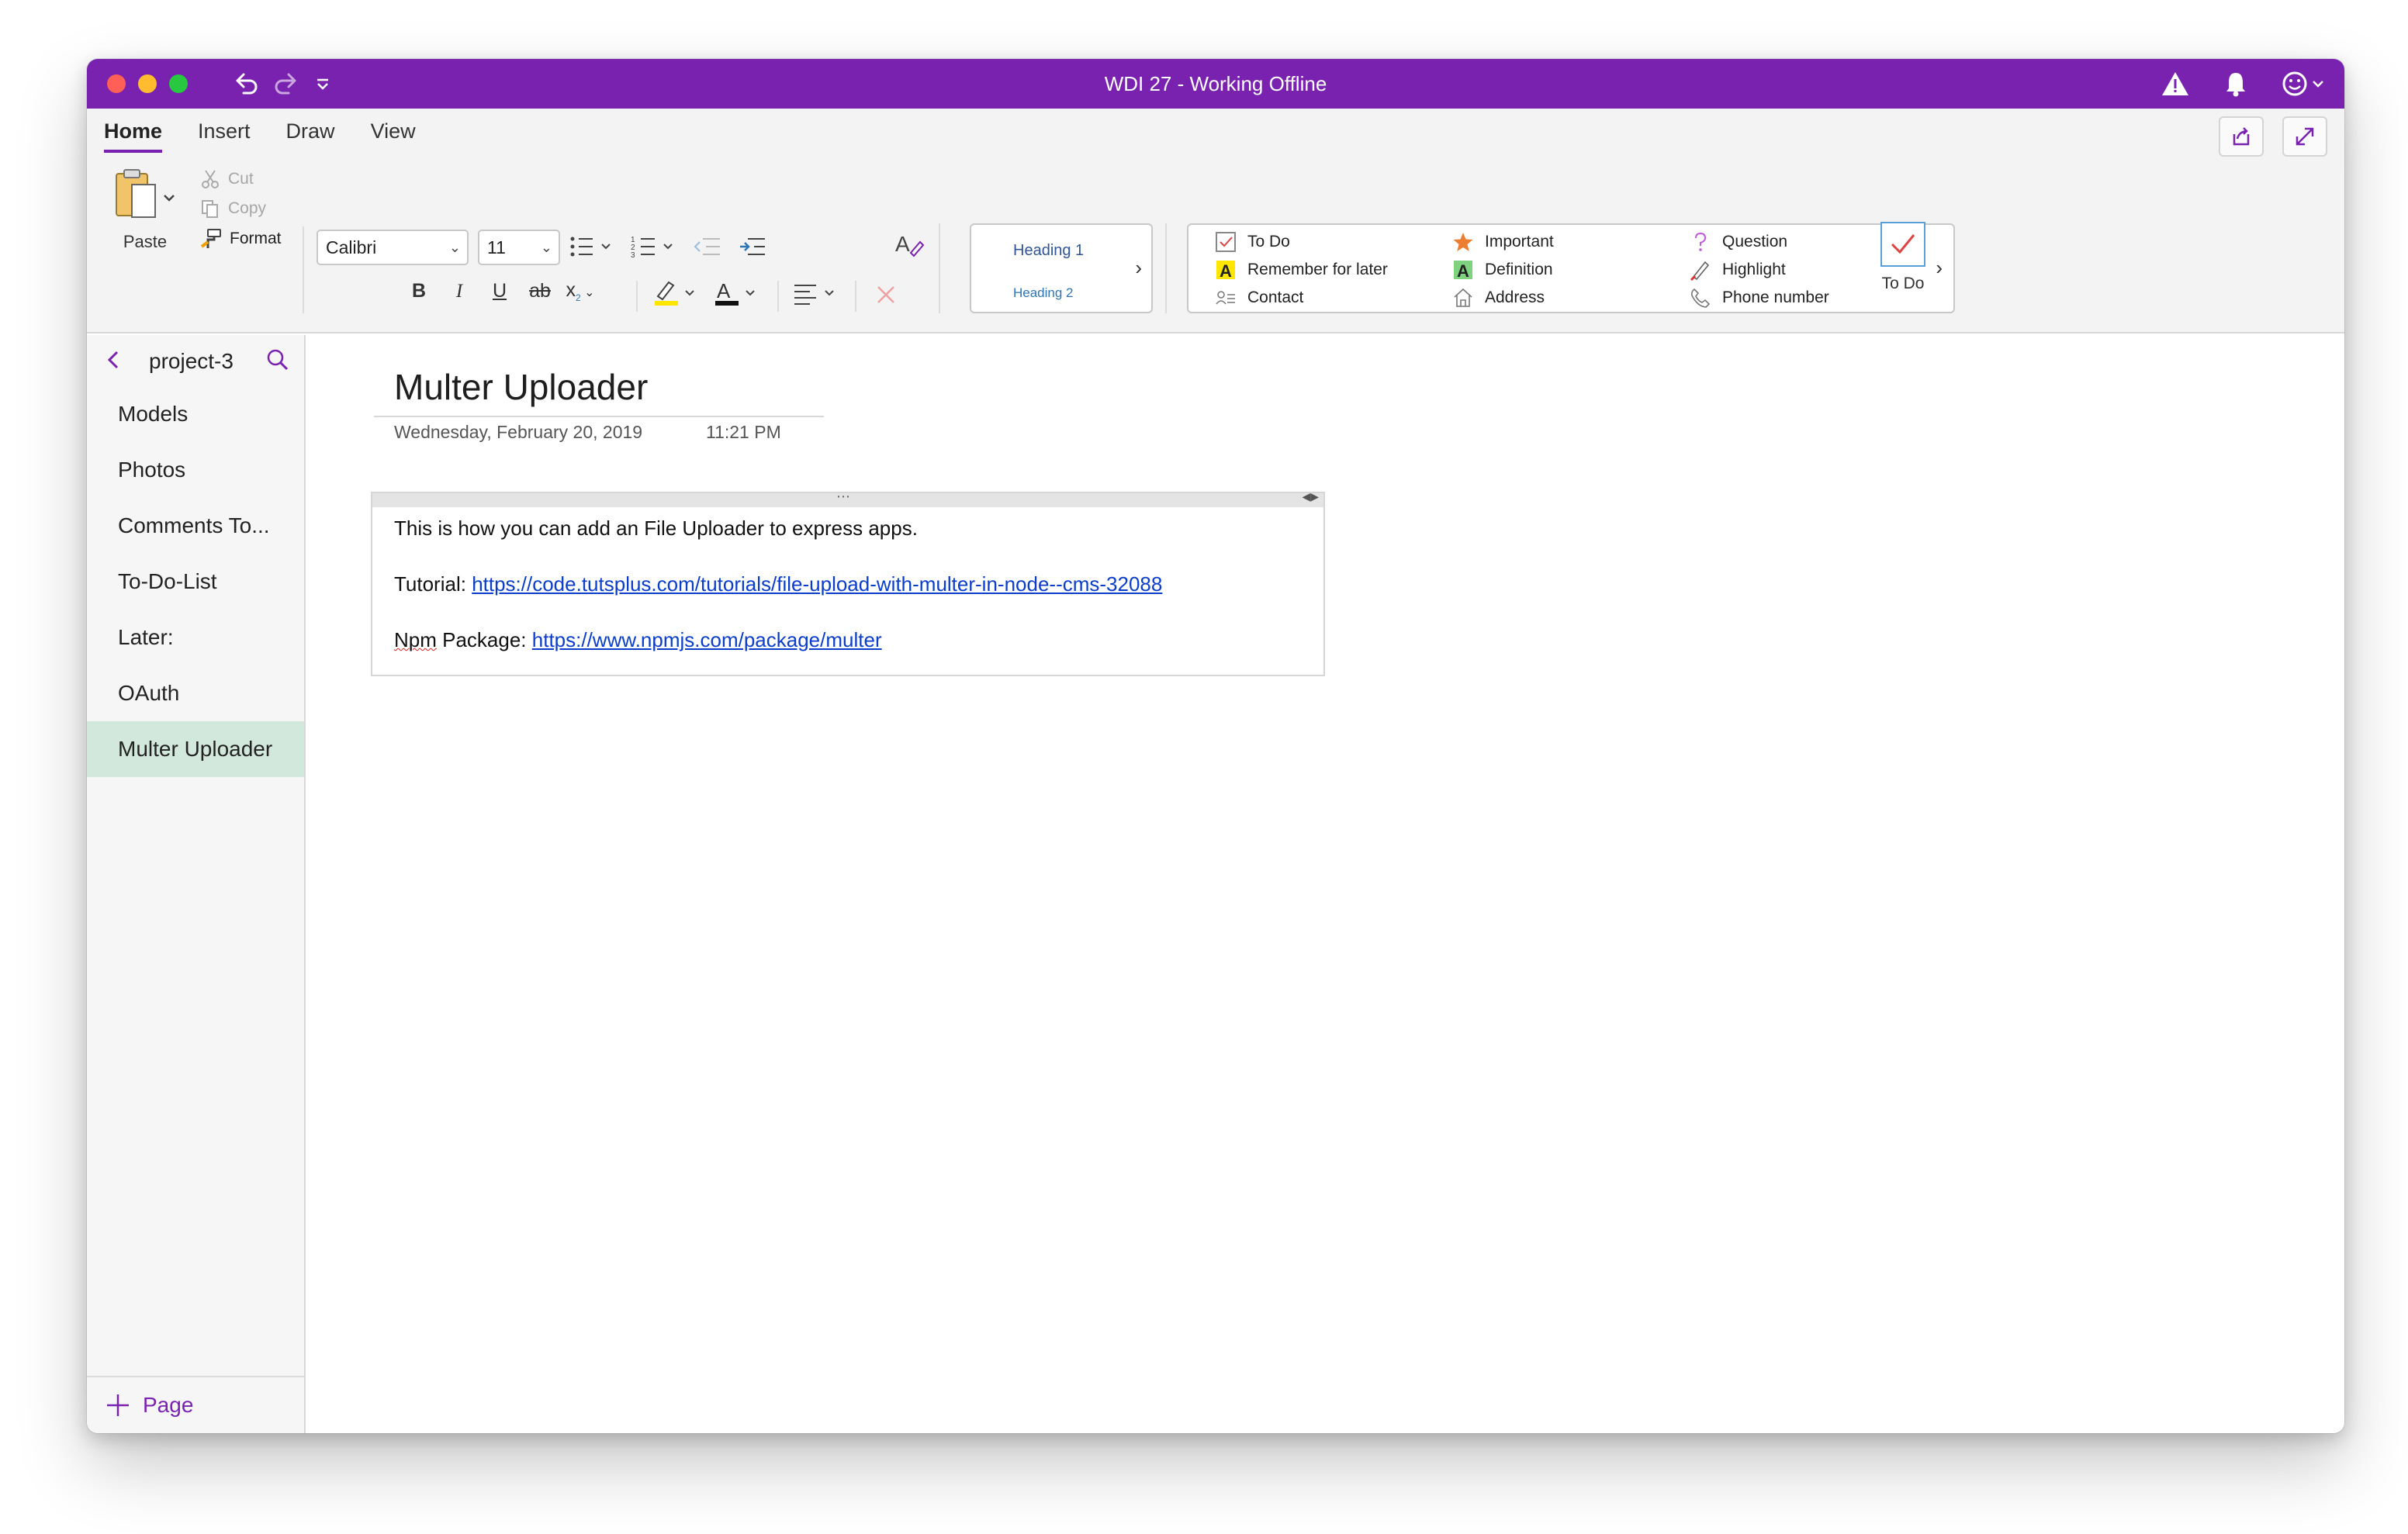  Describe the element at coordinates (393, 247) in the screenshot. I see `font-family-select: Calibri ⌄` at that location.